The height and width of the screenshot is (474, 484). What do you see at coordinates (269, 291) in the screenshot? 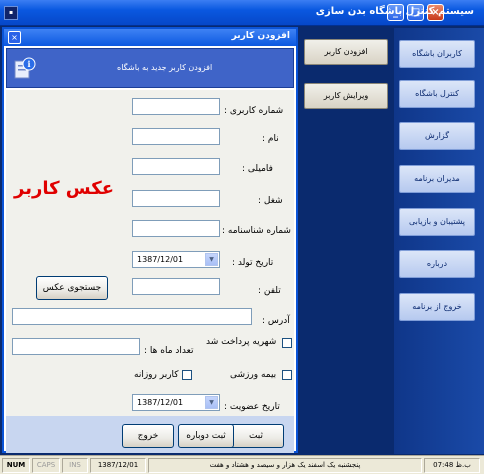
I see `phone-label: تلفن :` at bounding box center [269, 291].